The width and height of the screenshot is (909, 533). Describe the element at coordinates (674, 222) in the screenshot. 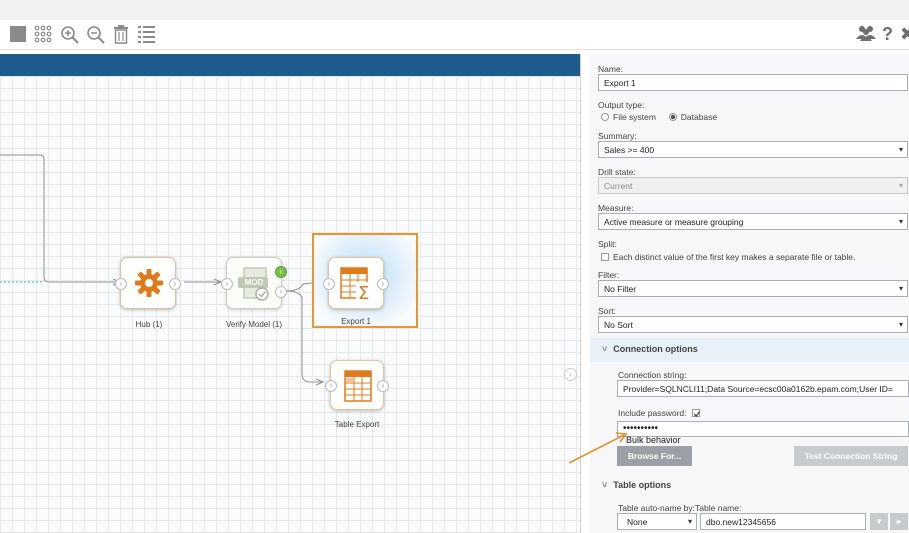

I see `measure-value: Active measure or measure grouping` at that location.